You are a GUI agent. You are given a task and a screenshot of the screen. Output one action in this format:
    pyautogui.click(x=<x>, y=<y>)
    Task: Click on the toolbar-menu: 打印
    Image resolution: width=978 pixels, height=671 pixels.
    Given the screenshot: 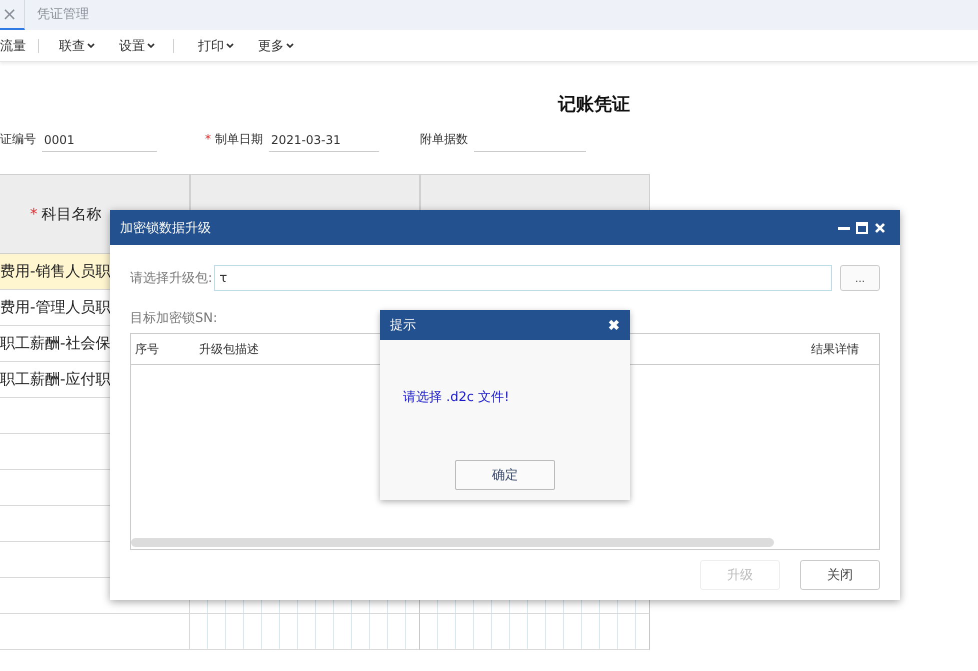 What is the action you would take?
    pyautogui.click(x=216, y=45)
    